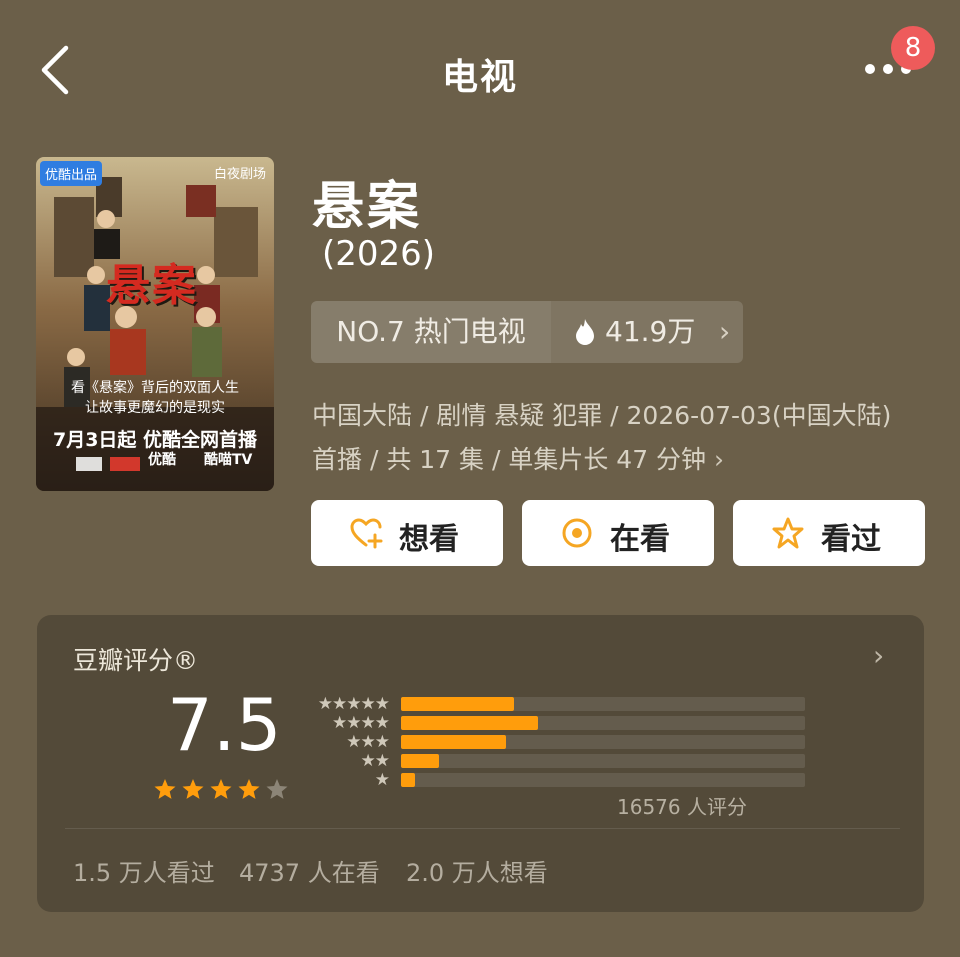 This screenshot has width=960, height=957. Describe the element at coordinates (155, 440) in the screenshot. I see `poster-premiere-date: 7月3日起 优酷全网首播` at that location.